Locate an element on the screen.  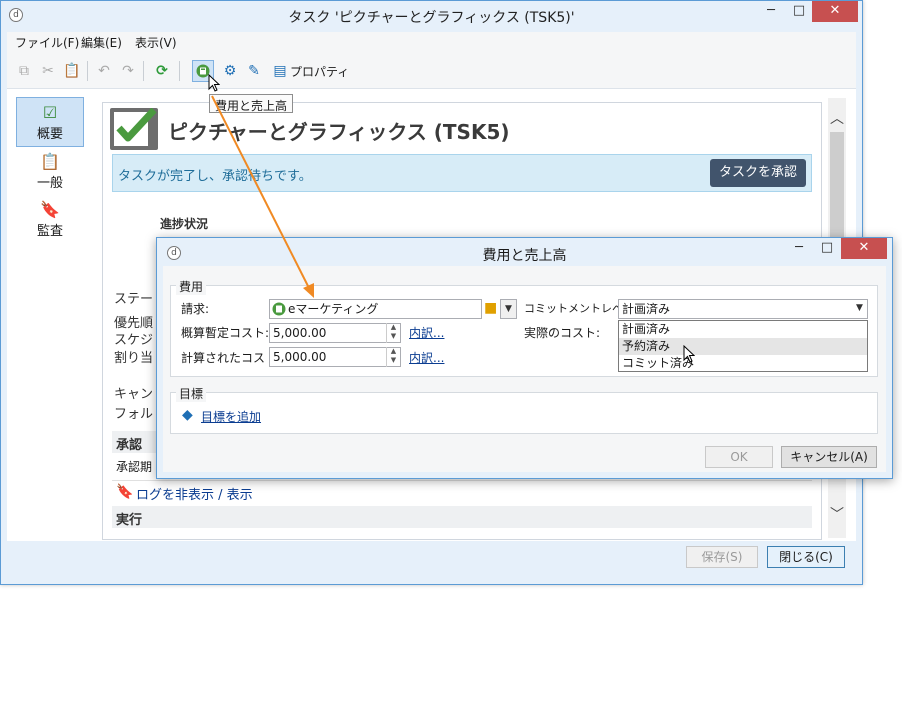
cost-group-label: 費用 is located at coordinates (191, 286).